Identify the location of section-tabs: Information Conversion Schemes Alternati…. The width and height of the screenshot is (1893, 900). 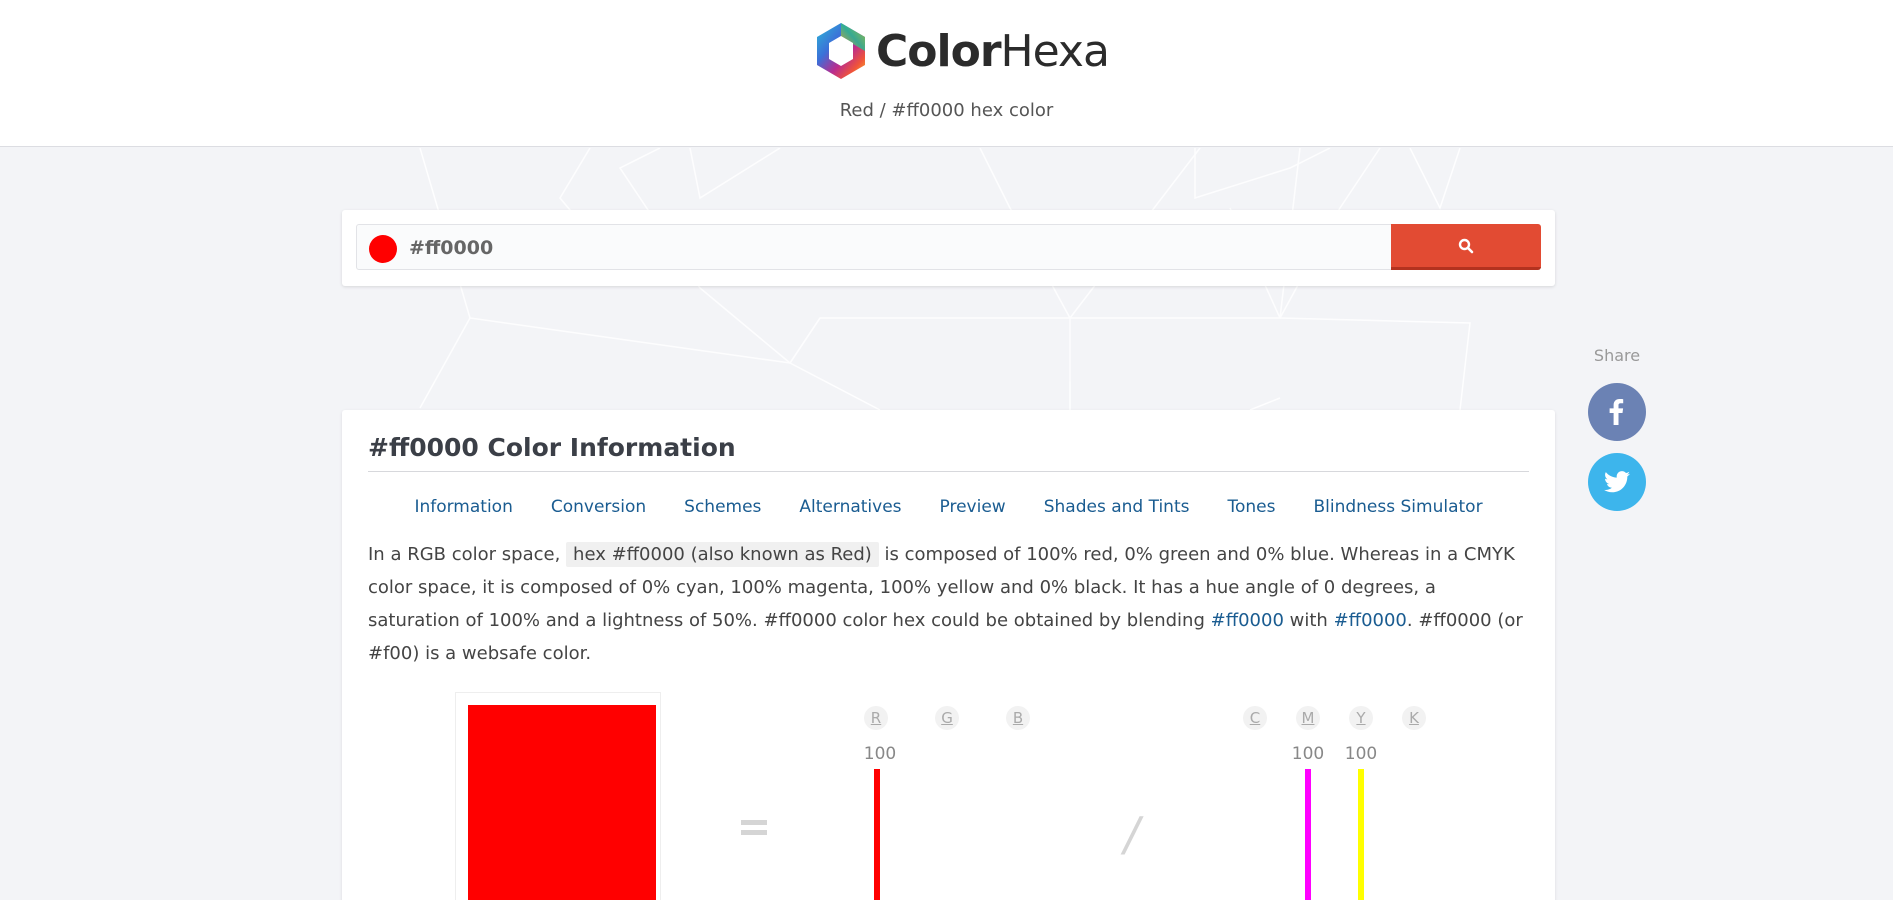
(948, 507).